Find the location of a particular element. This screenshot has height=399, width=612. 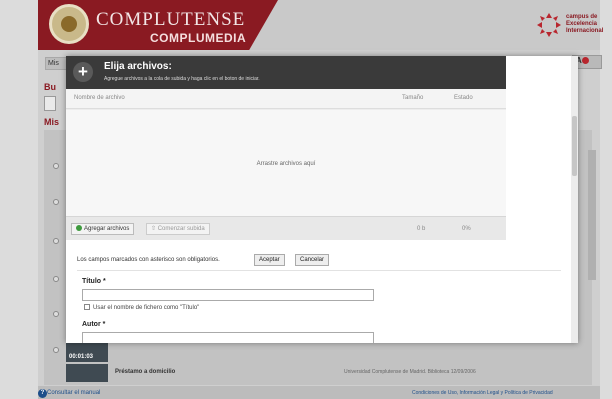

plus-icon: + is located at coordinates (83, 72).